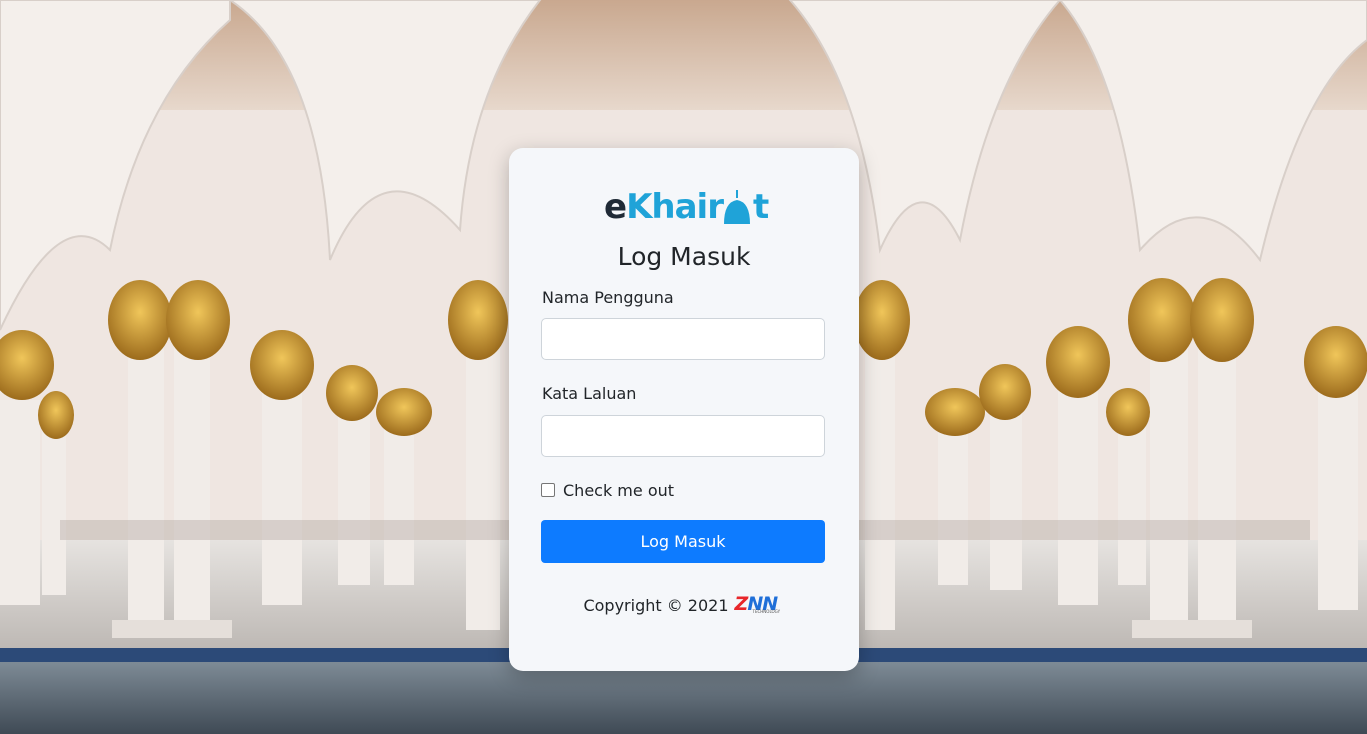 The image size is (1367, 734). I want to click on footer: Copyright © 2021 ZNN TECHNOLOGY, so click(684, 605).